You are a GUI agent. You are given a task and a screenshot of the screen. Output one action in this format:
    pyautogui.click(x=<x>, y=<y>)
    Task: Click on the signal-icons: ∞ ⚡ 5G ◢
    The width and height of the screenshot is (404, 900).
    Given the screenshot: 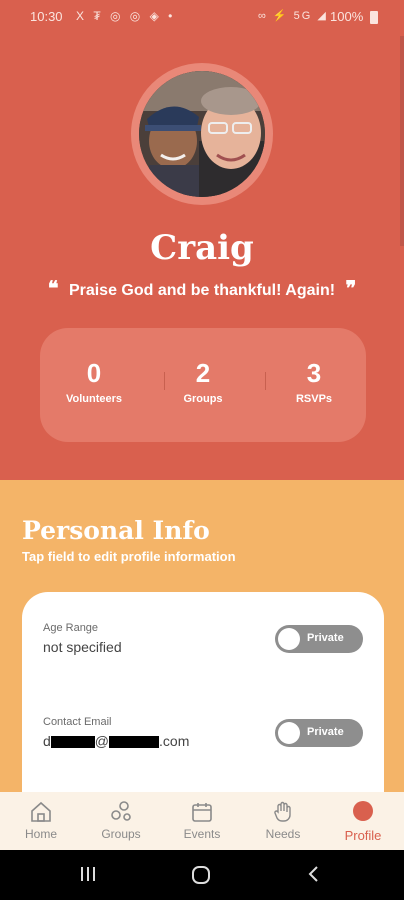 What is the action you would take?
    pyautogui.click(x=293, y=16)
    